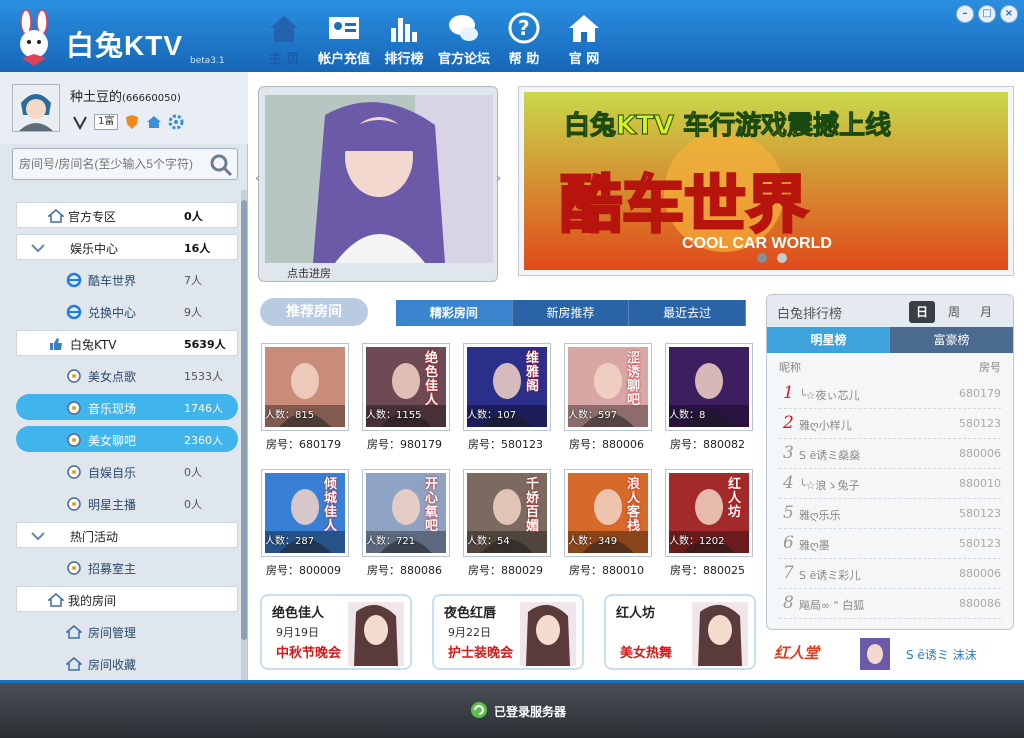 The height and width of the screenshot is (738, 1024). I want to click on sidebar-item-3: 兑换中心 9人, so click(127, 312).